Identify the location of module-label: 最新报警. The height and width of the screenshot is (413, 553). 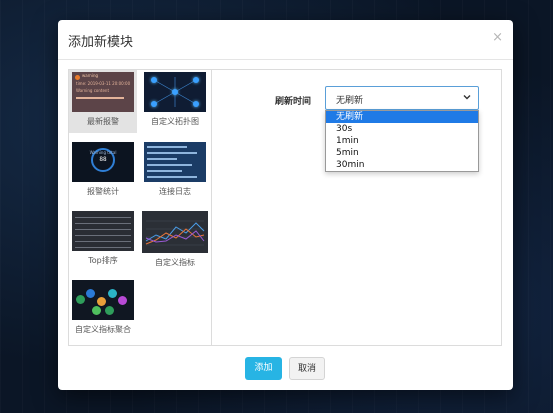
(103, 121).